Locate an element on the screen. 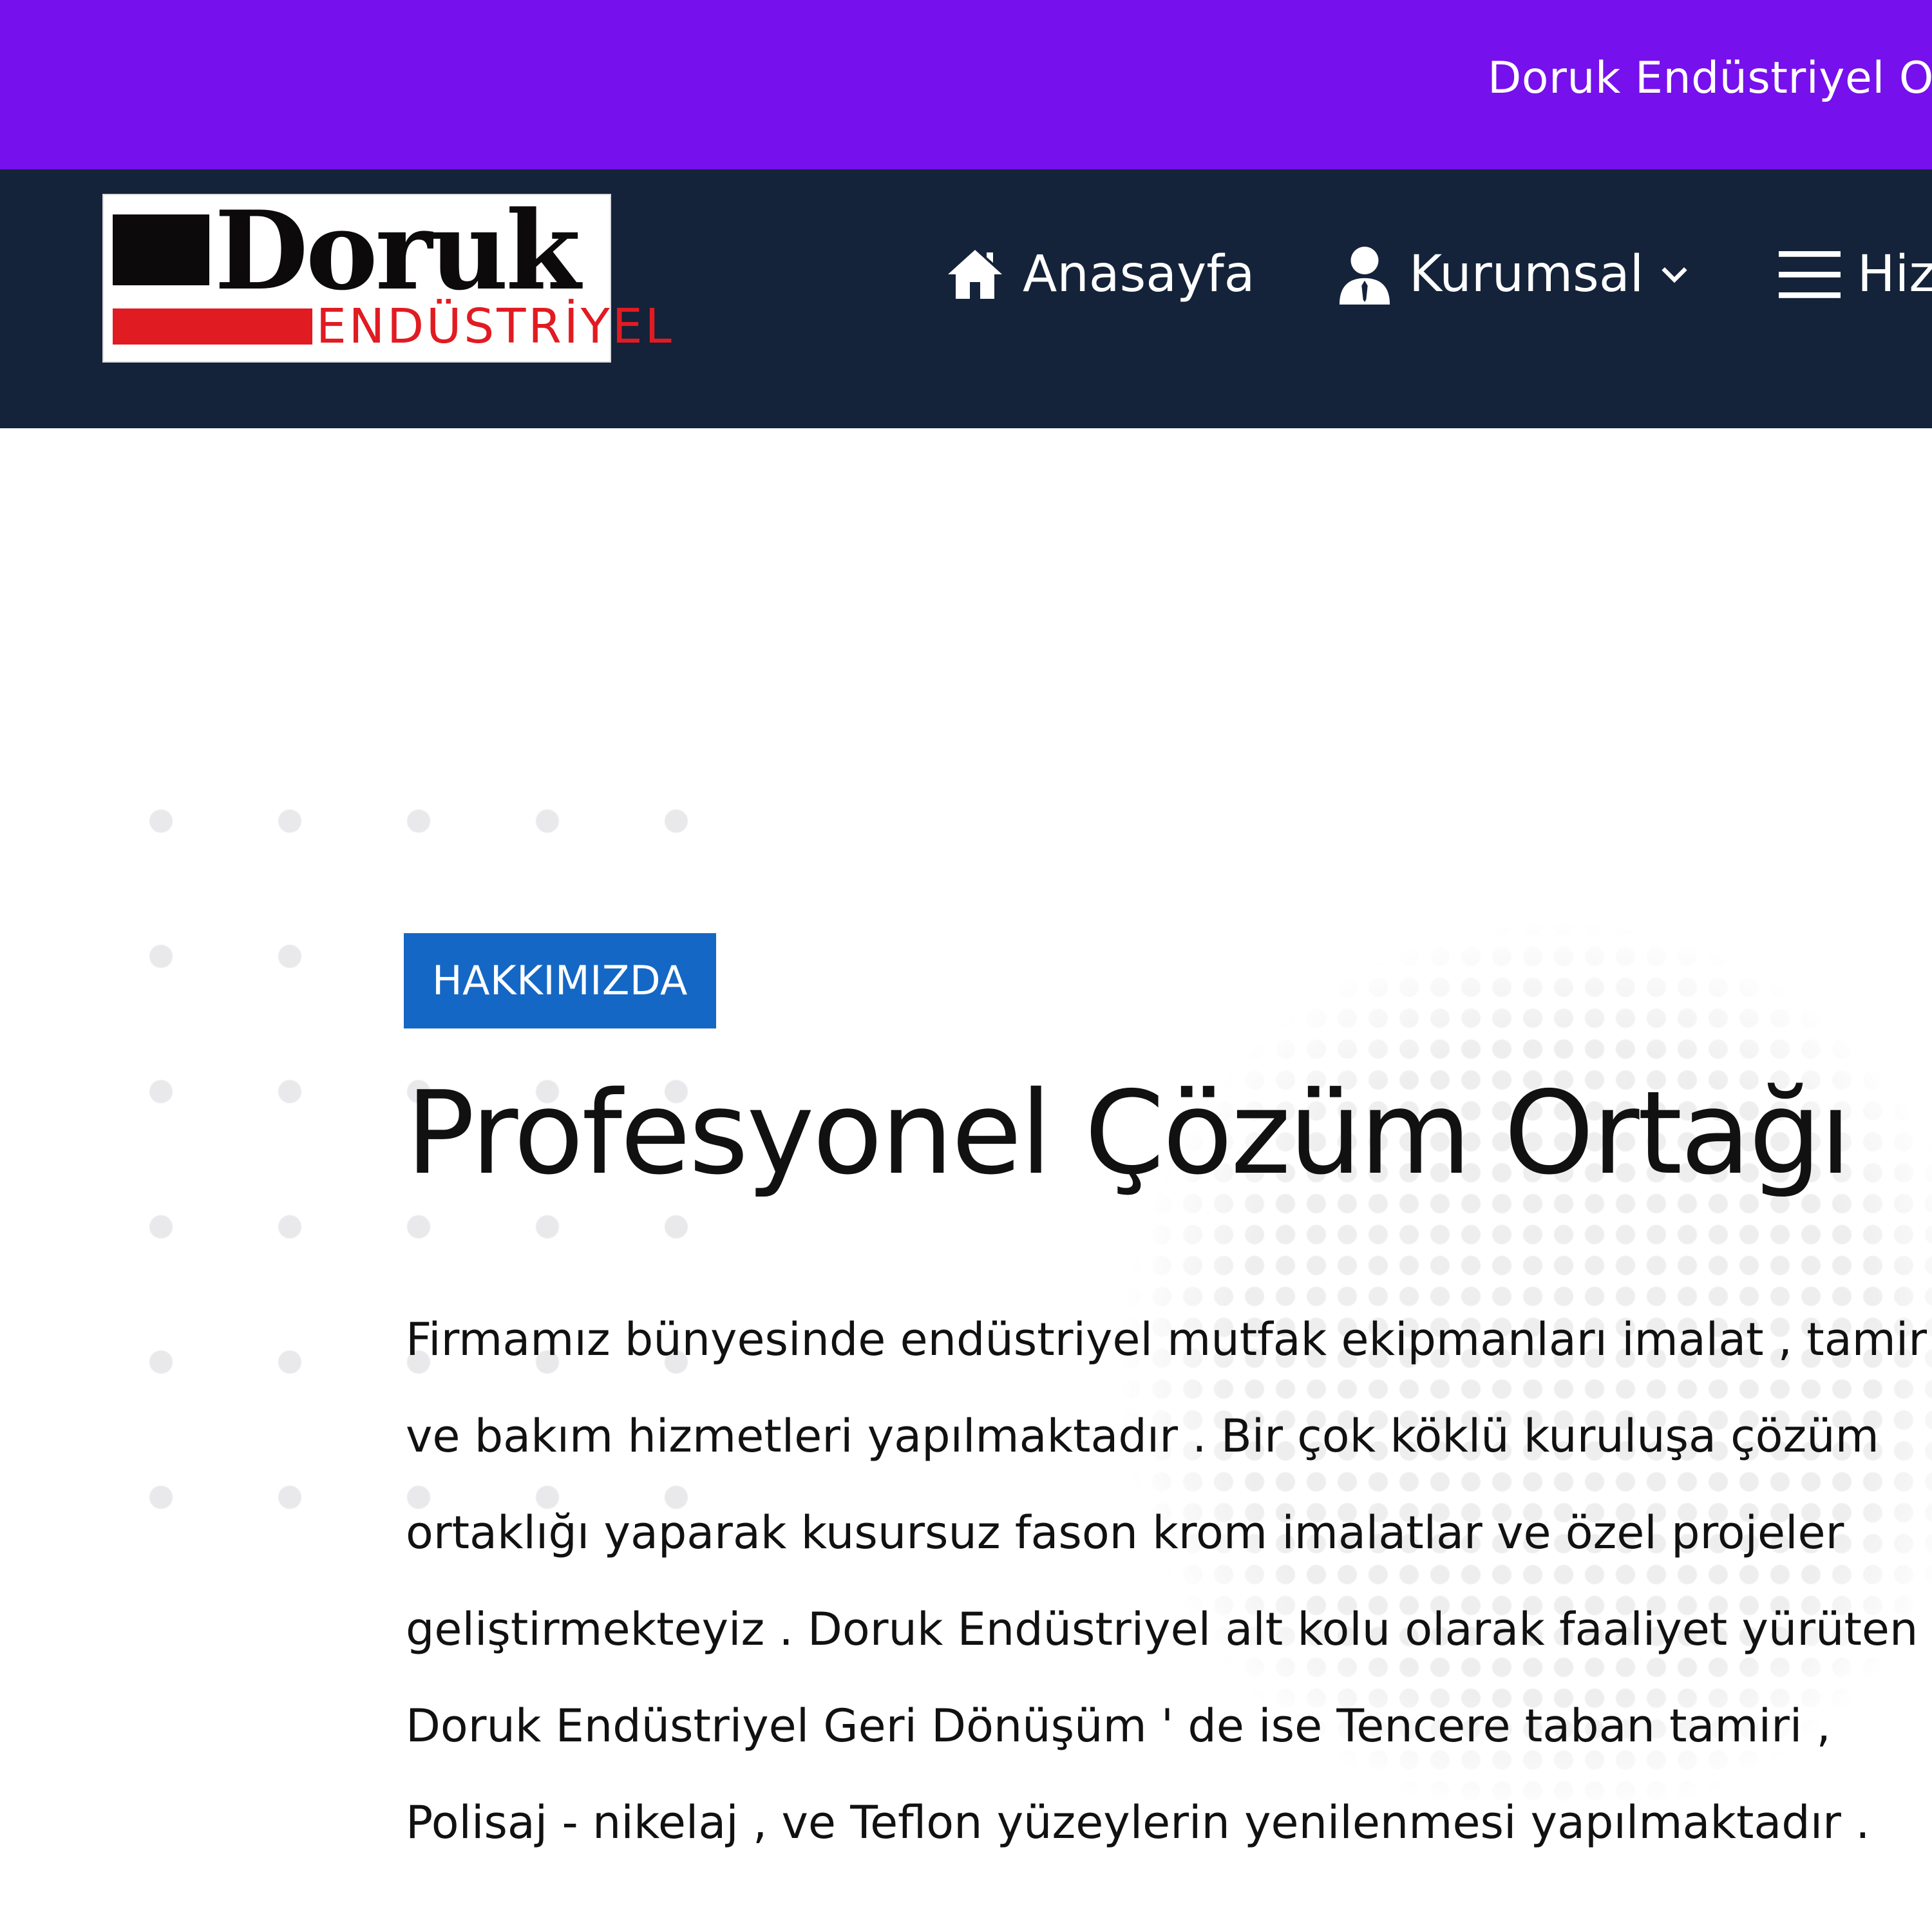 Image resolution: width=1932 pixels, height=1932 pixels. nav-item-hizmetler-label: Hiz is located at coordinates (1894, 274).